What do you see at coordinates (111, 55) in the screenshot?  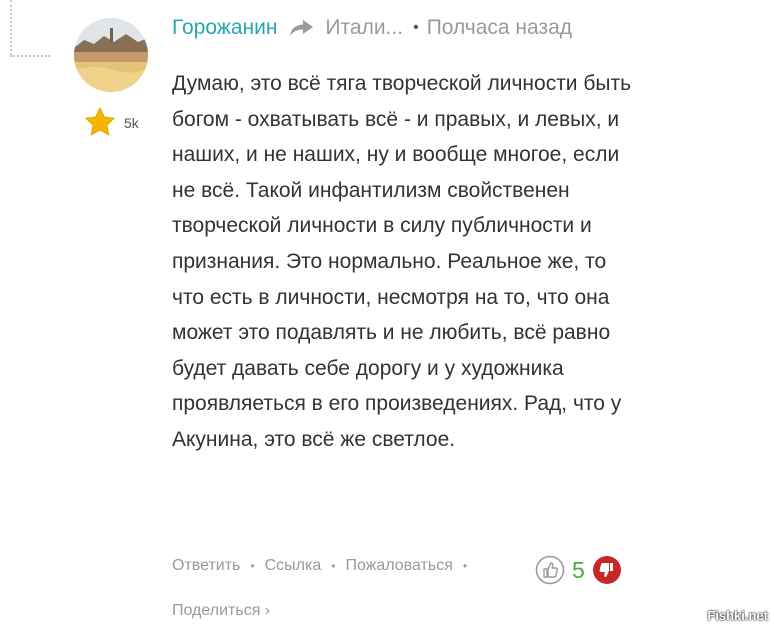 I see `avatar` at bounding box center [111, 55].